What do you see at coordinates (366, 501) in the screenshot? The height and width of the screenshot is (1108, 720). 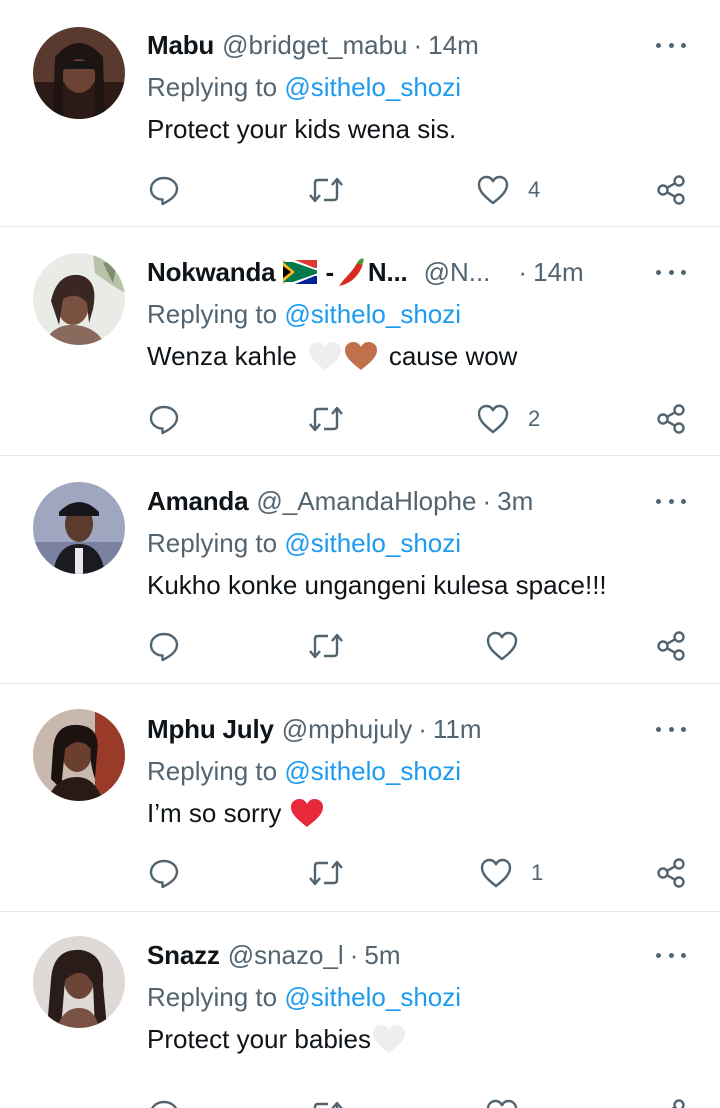 I see `user-handle: @_AmandaHlophe` at bounding box center [366, 501].